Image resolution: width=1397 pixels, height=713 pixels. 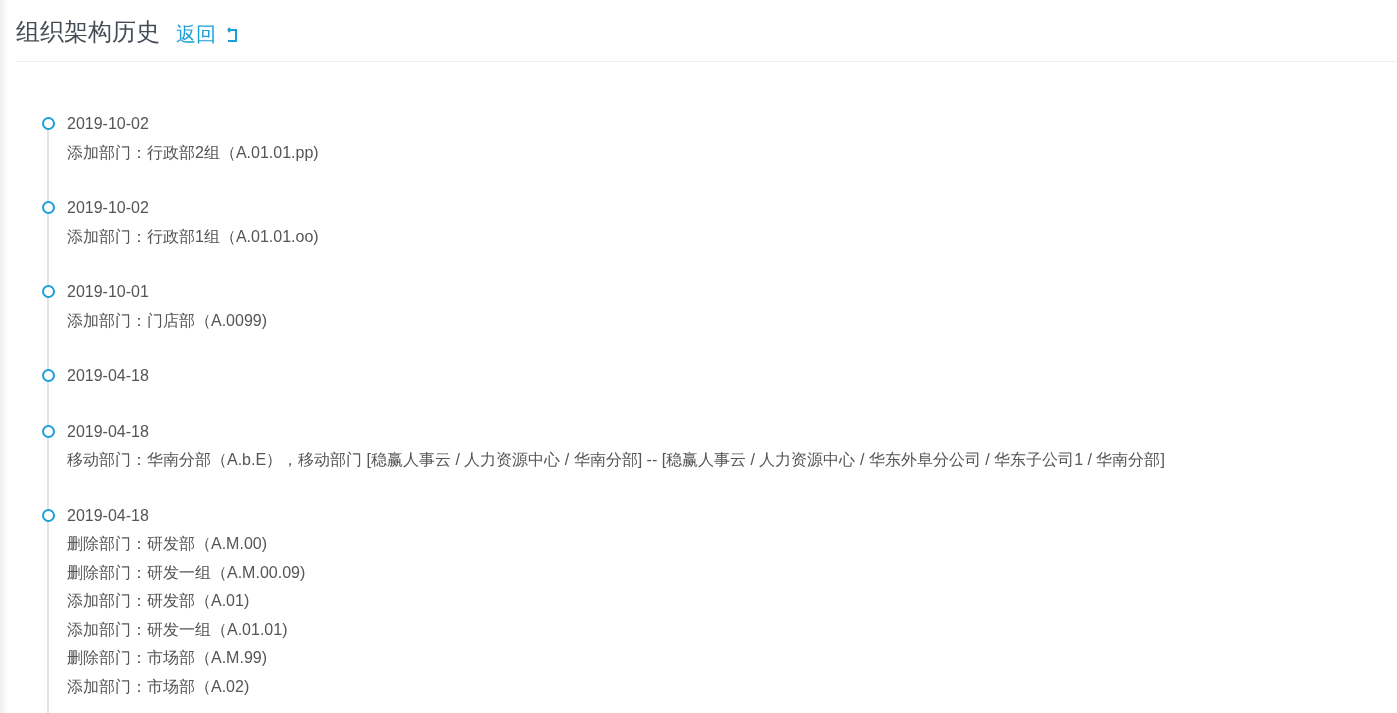 What do you see at coordinates (193, 236) in the screenshot?
I see `event-description: 添加部门：行政部1组（A.01.01.oo)` at bounding box center [193, 236].